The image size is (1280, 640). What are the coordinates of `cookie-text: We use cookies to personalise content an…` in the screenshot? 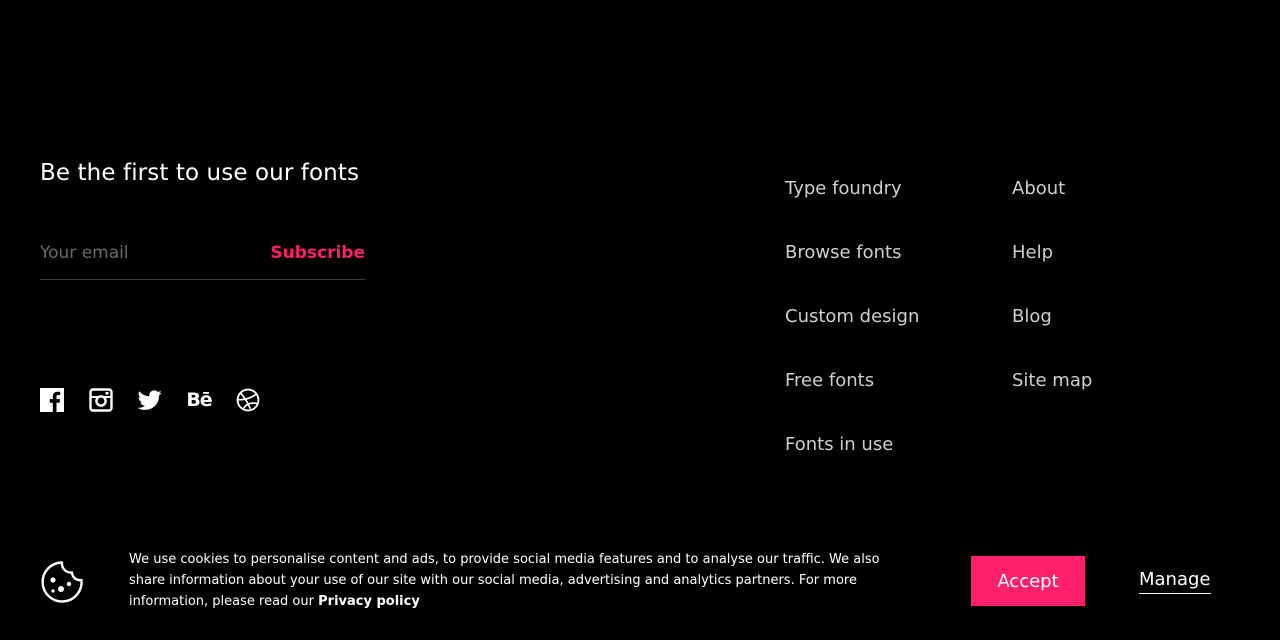 It's located at (504, 580).